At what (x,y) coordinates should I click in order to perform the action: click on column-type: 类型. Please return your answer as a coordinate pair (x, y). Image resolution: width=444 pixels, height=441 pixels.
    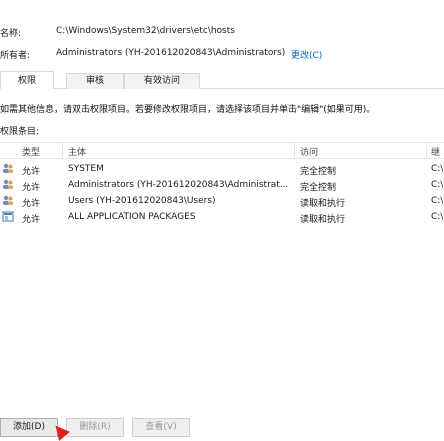
    Looking at the image, I should click on (31, 151).